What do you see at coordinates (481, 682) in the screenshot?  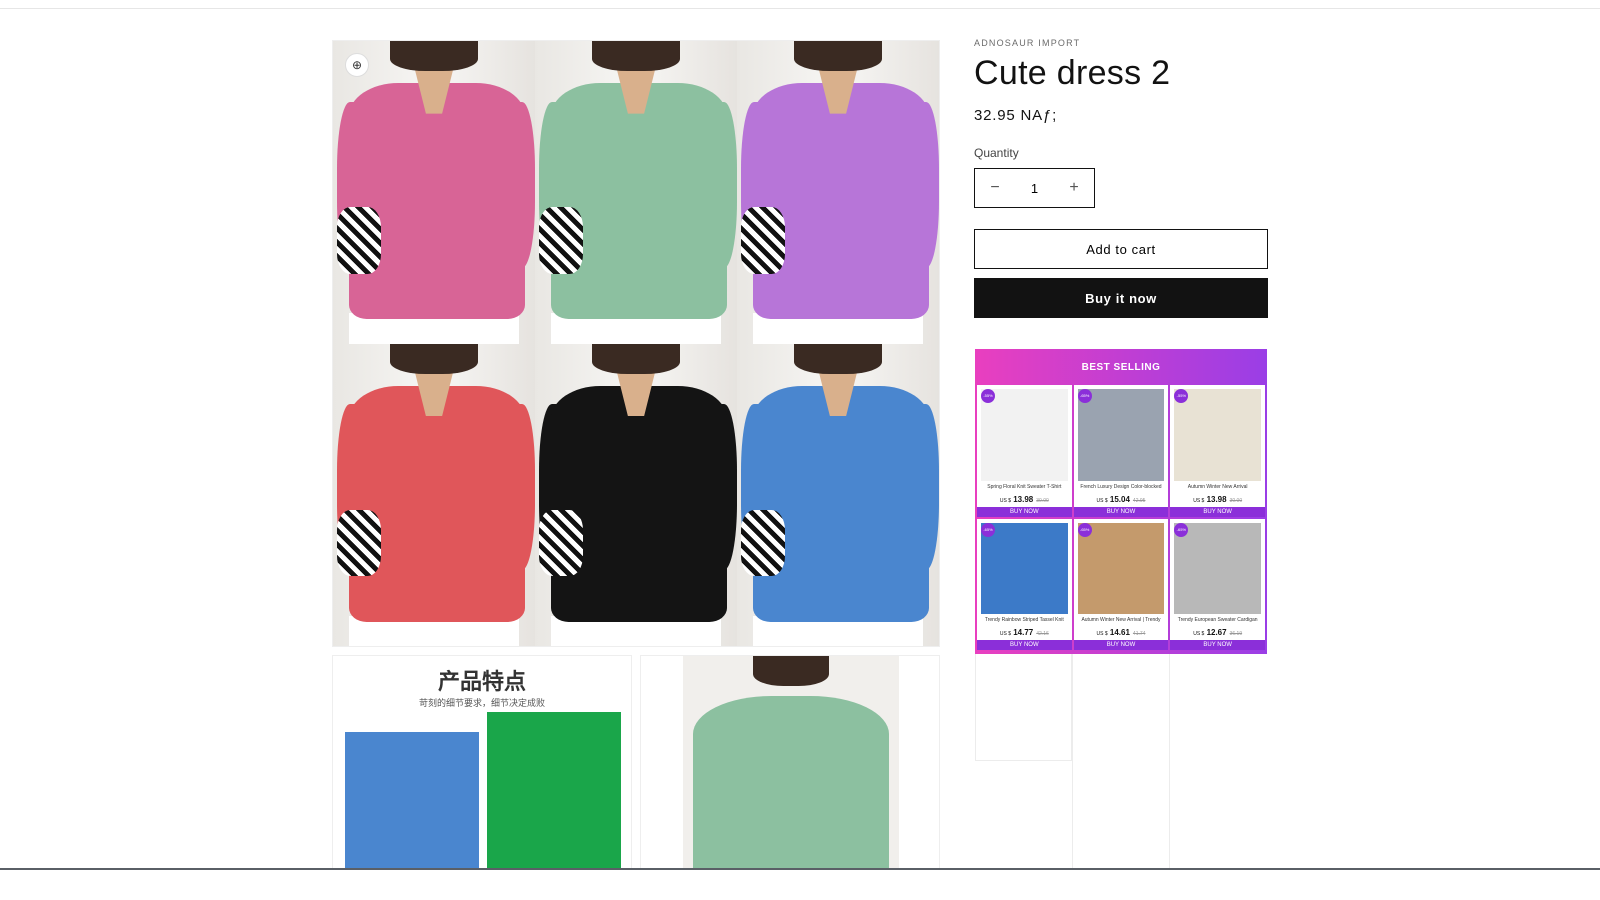 I see `feature-title: 产品特点` at bounding box center [481, 682].